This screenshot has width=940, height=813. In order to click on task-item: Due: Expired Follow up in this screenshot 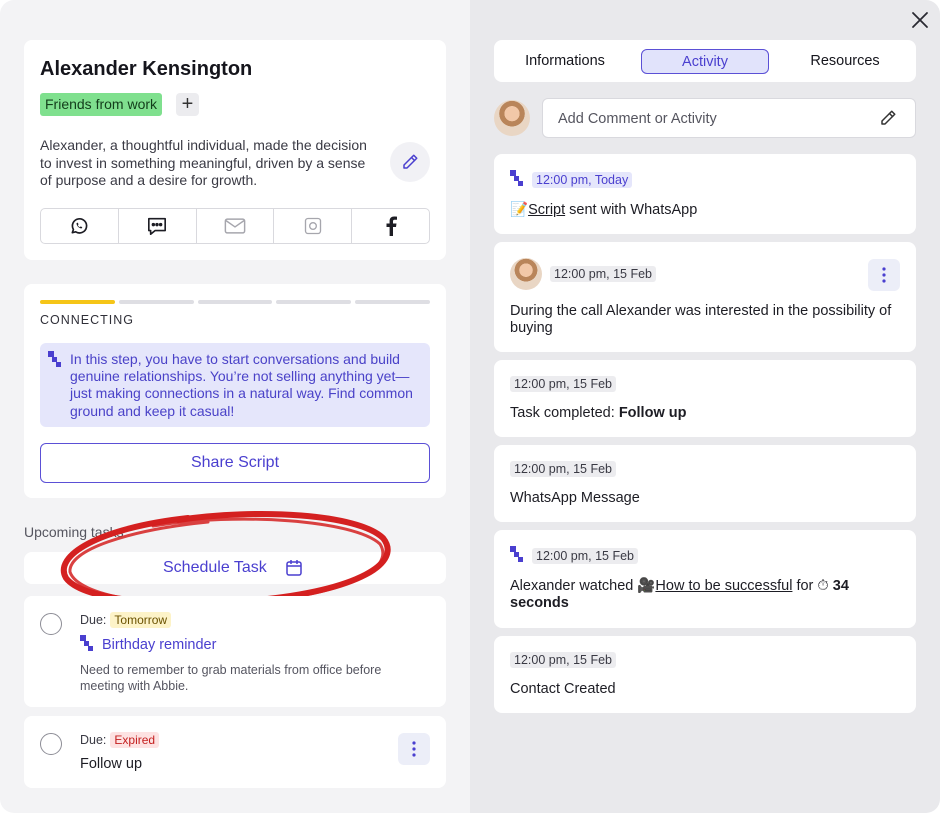, I will do `click(235, 752)`.